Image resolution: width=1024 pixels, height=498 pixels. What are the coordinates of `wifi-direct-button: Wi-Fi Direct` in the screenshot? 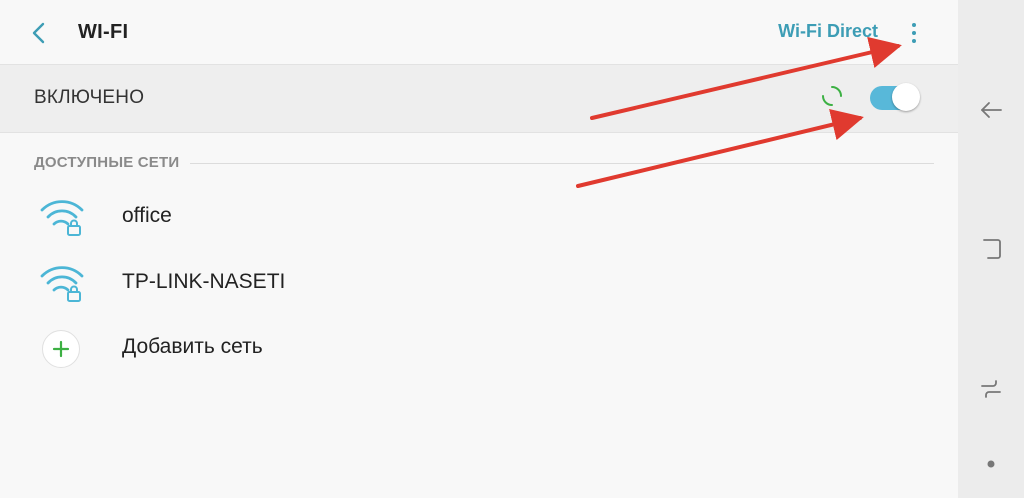 It's located at (828, 31).